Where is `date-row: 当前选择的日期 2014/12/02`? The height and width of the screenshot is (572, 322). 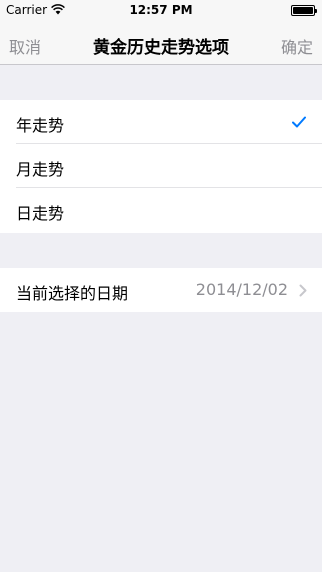
date-row: 当前选择的日期 2014/12/02 is located at coordinates (161, 290).